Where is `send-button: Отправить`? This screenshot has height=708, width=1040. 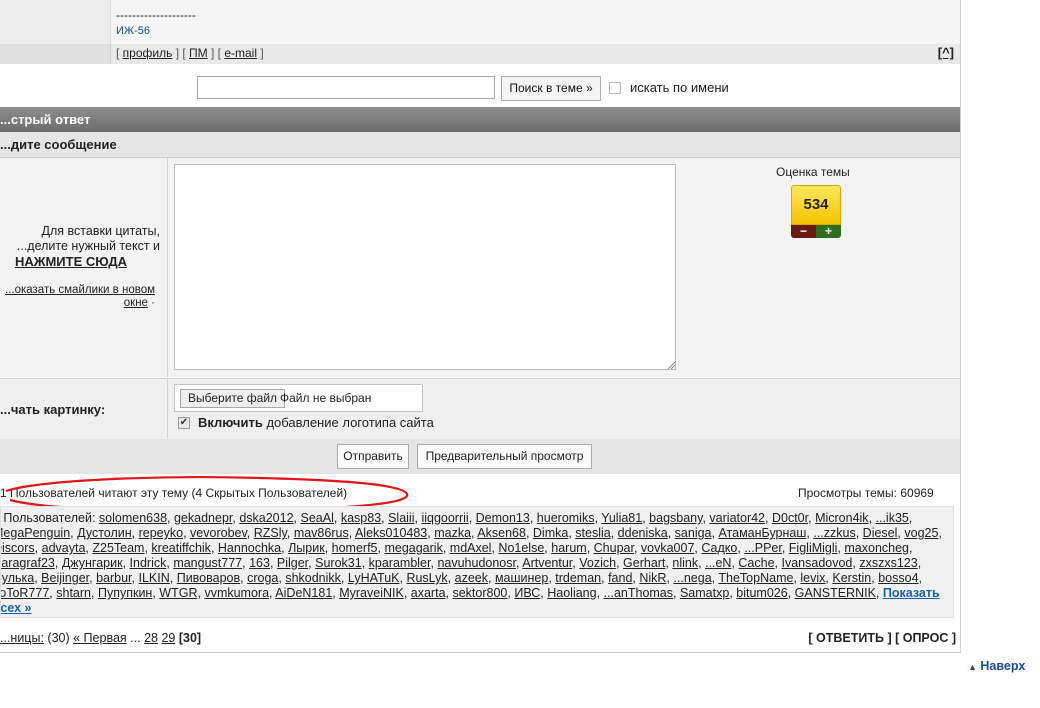 send-button: Отправить is located at coordinates (373, 456).